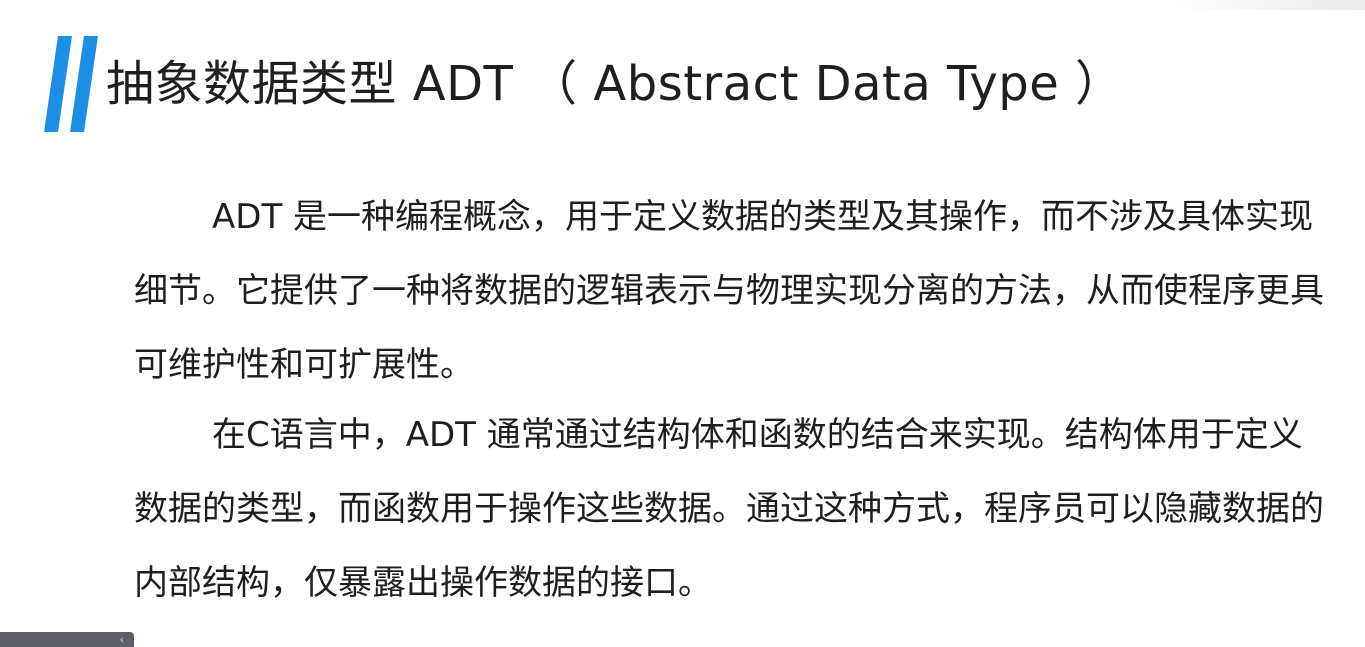 This screenshot has height=647, width=1365. What do you see at coordinates (122, 639) in the screenshot?
I see `chevron-left-icon: ‹` at bounding box center [122, 639].